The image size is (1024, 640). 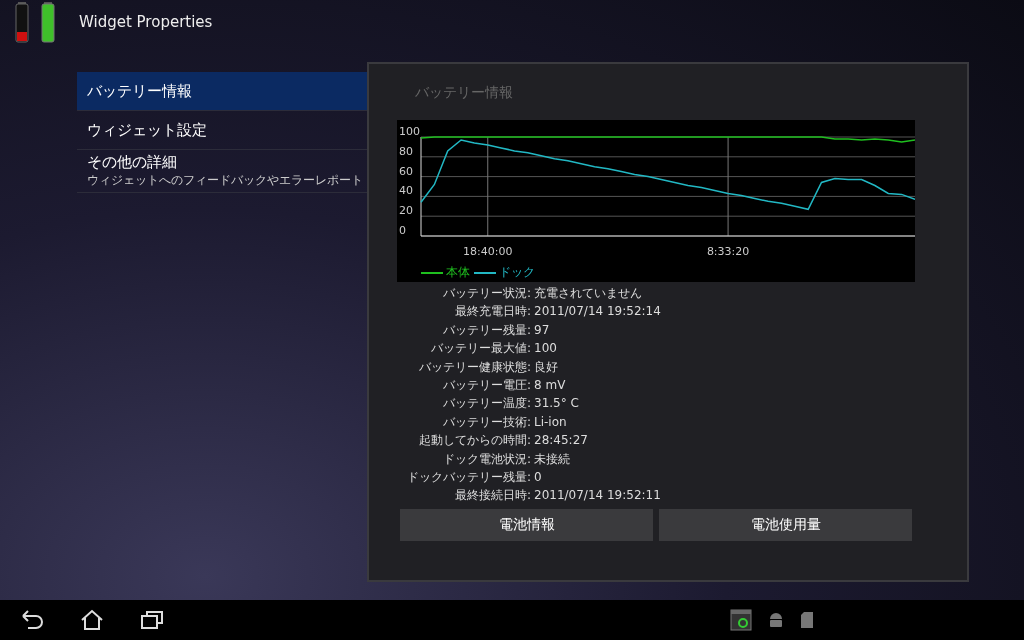 I want to click on info-label: ドック電池状況:, so click(x=486, y=459).